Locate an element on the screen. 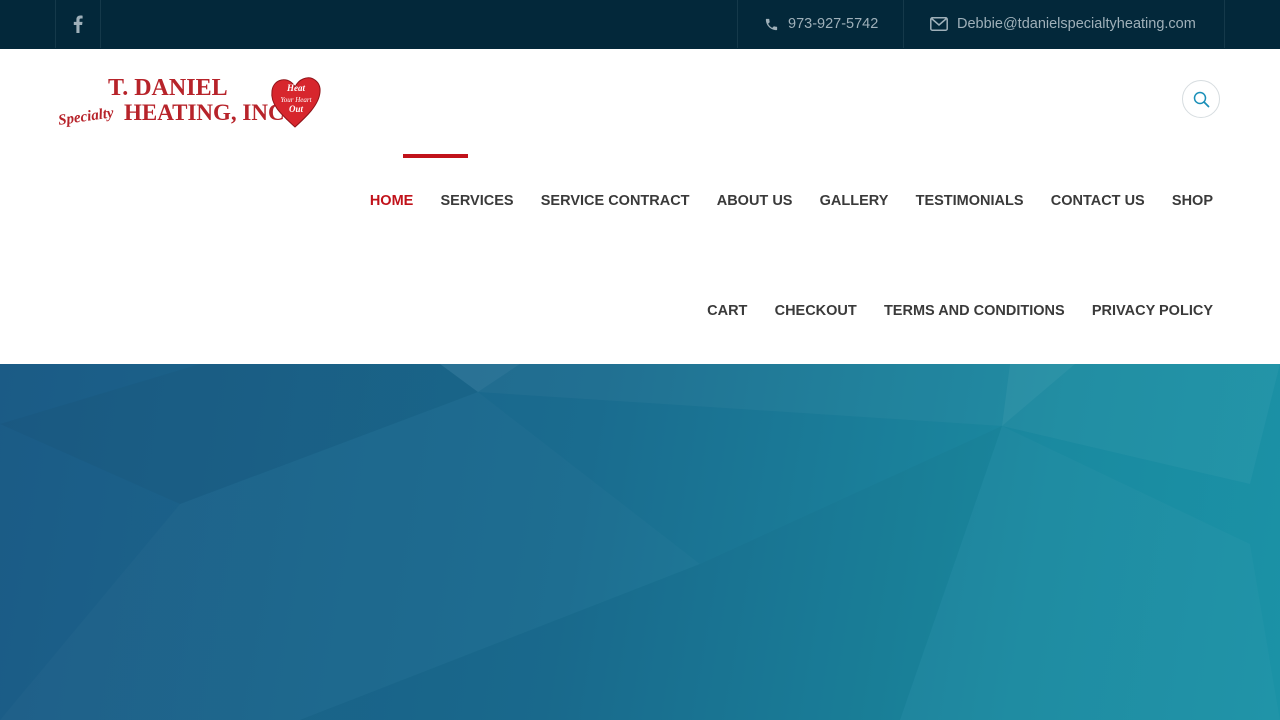 The image size is (1280, 720). nav-terms-and-conditions: TERMS AND CONDITIONS is located at coordinates (974, 311).